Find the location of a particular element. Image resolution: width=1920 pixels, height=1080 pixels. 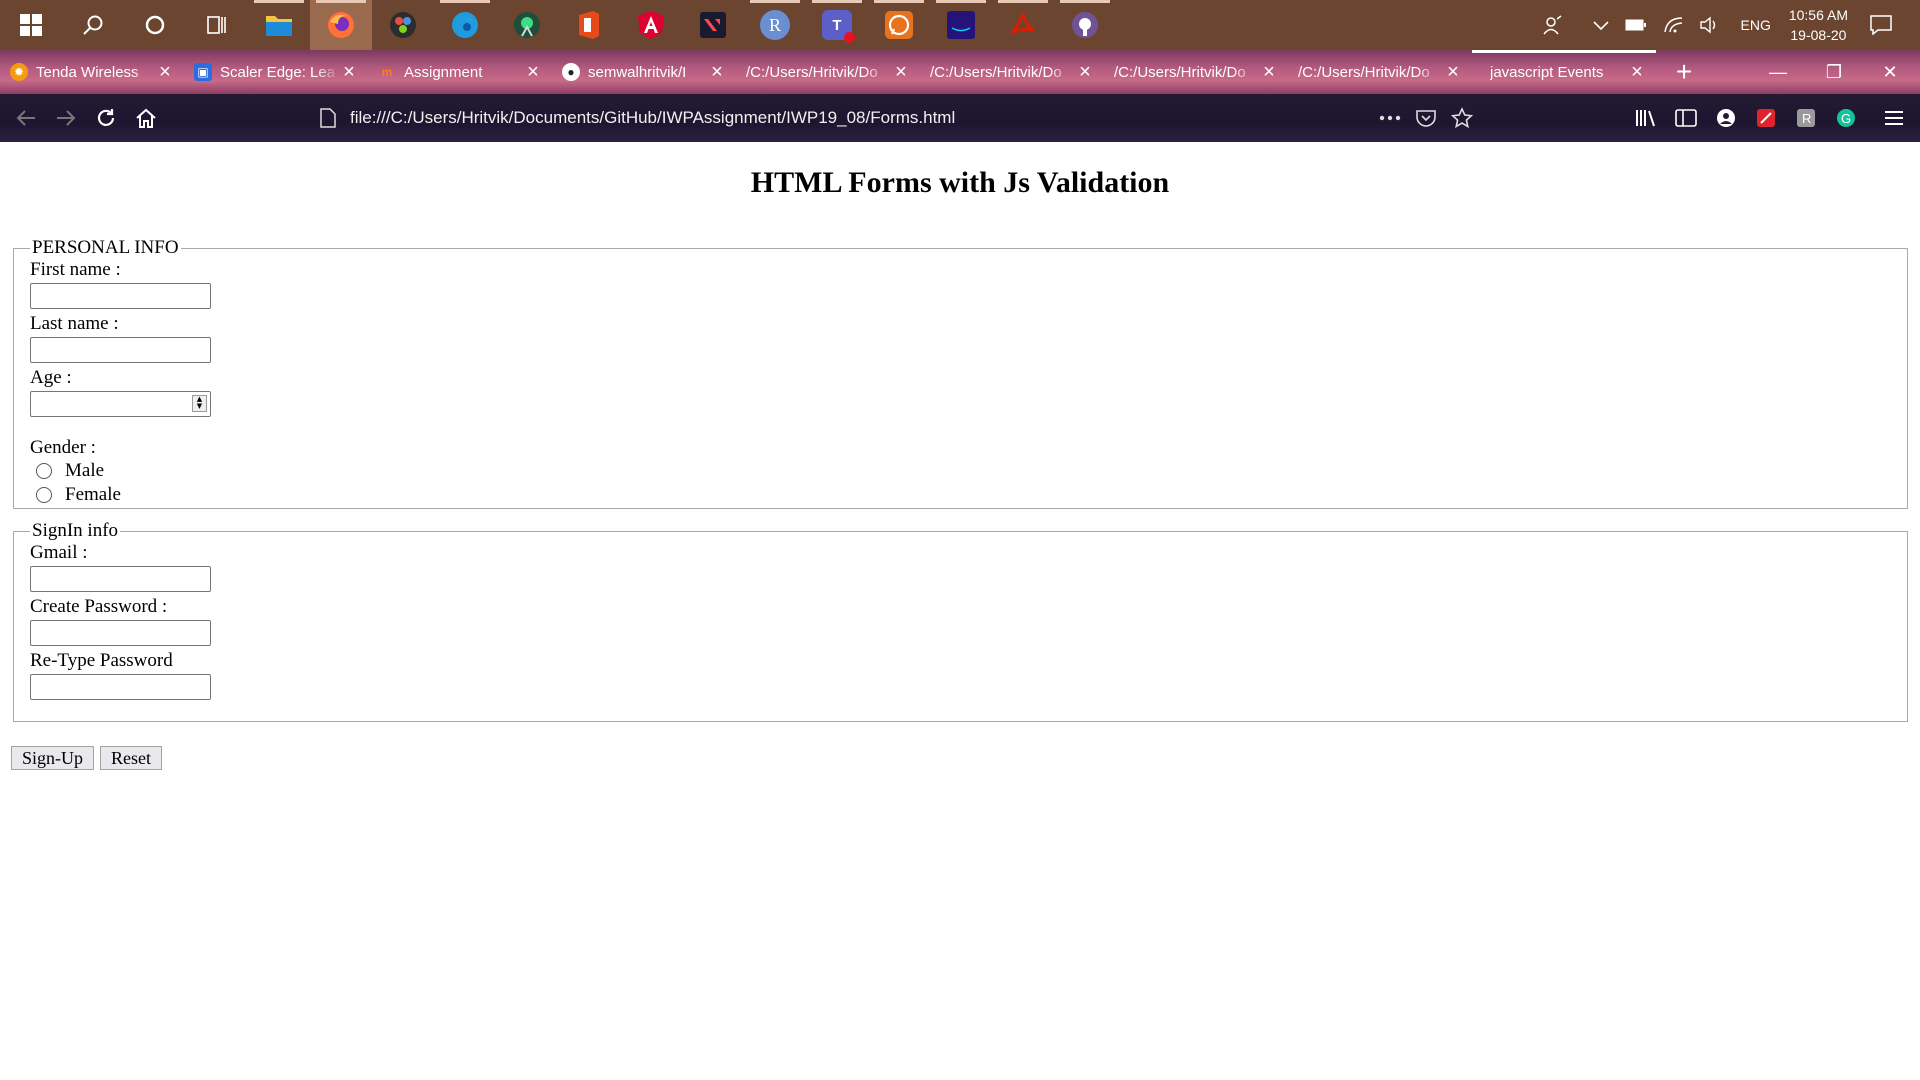

cortana-icon is located at coordinates (155, 25).